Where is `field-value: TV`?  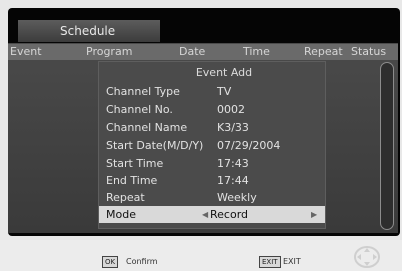
field-value: TV is located at coordinates (224, 91).